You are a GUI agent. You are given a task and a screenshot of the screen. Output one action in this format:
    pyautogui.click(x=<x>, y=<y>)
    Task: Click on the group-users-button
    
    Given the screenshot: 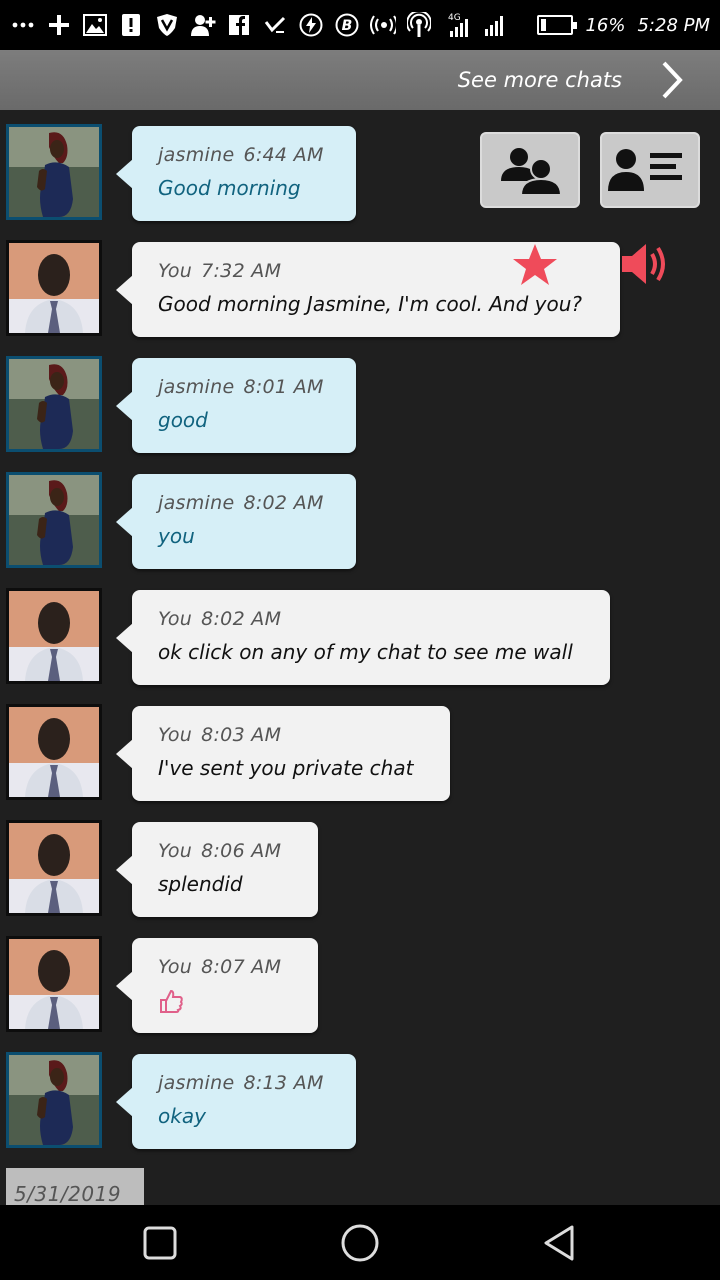 What is the action you would take?
    pyautogui.click(x=530, y=170)
    